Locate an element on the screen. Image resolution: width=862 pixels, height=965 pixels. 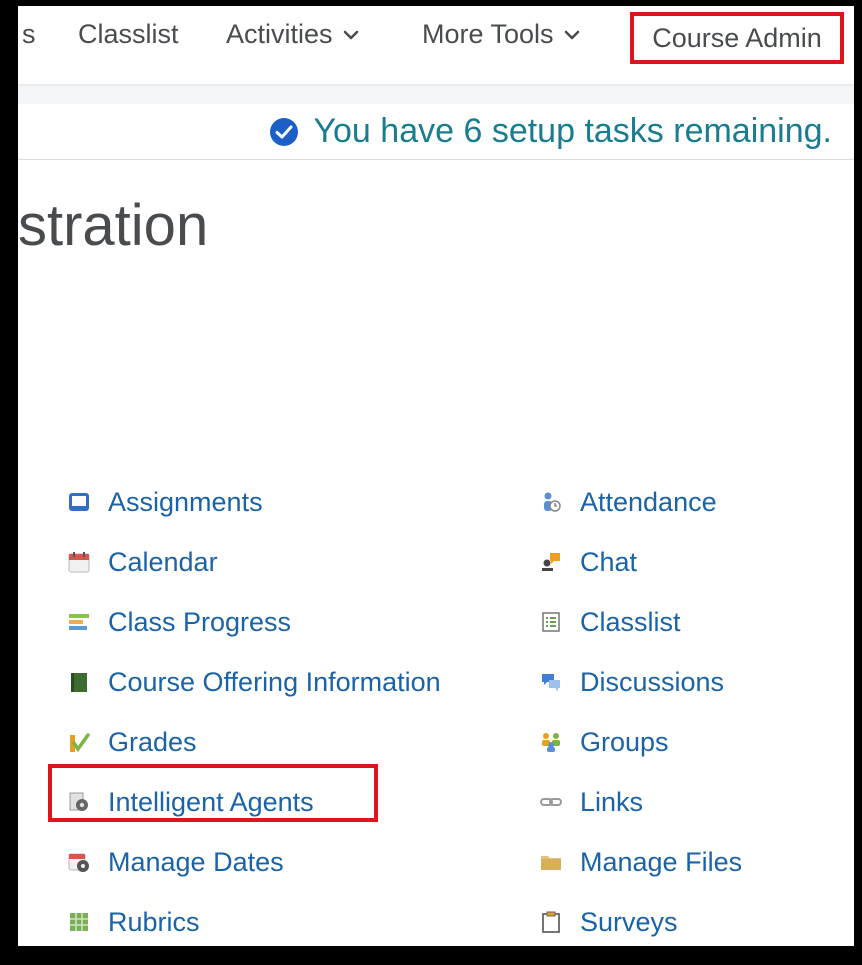
setup-tasks-link: You have 6 setup tasks remaining. is located at coordinates (550, 131).